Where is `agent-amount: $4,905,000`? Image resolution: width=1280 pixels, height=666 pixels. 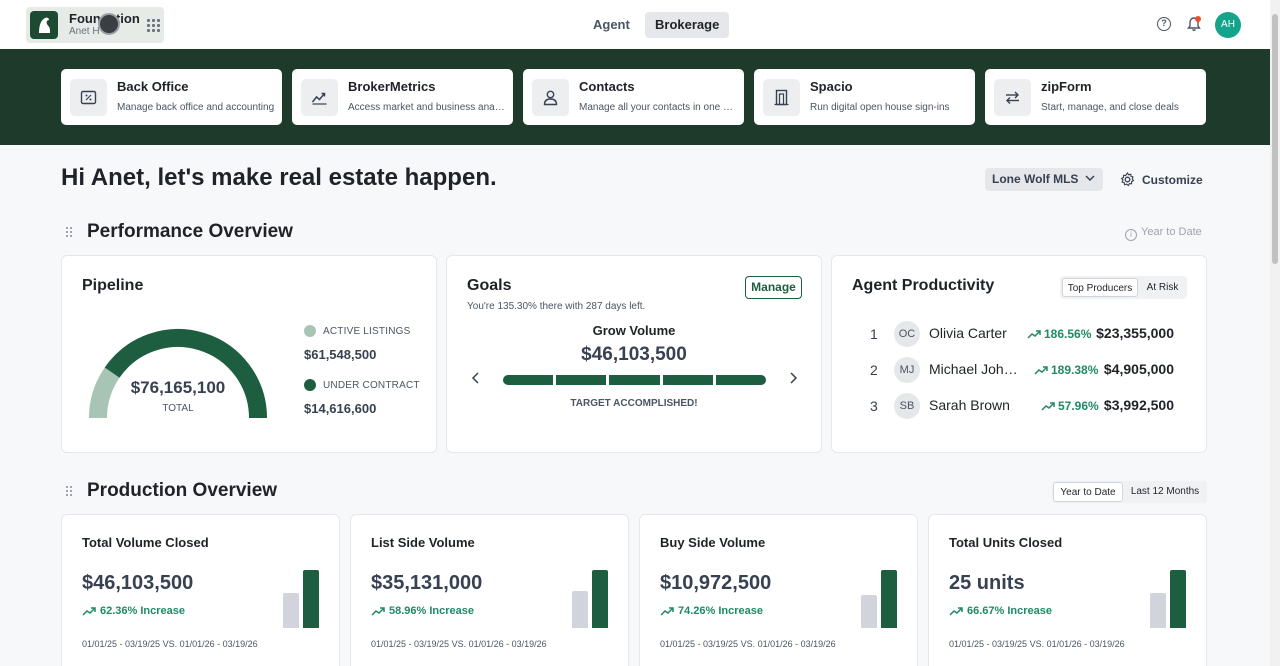
agent-amount: $4,905,000 is located at coordinates (1138, 369).